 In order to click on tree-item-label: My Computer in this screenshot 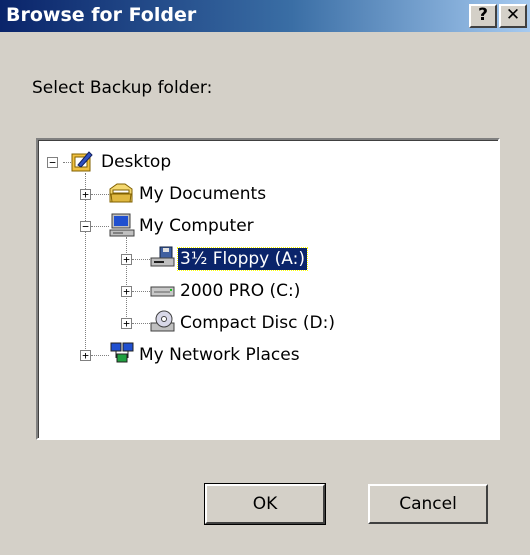, I will do `click(196, 226)`.